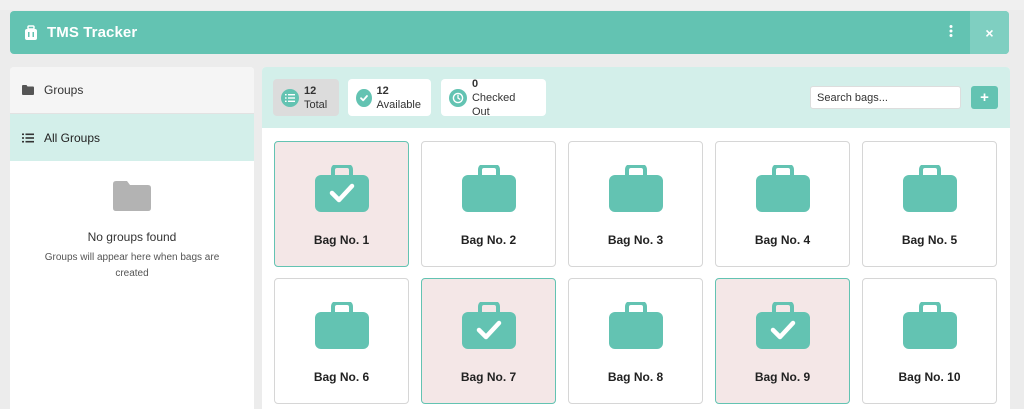  I want to click on vertical-dots-icon, so click(951, 33).